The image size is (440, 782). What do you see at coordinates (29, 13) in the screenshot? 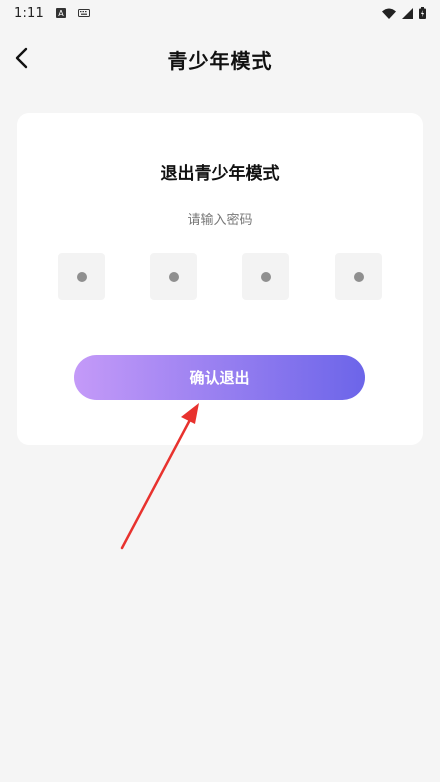
I see `status-time: 1:11` at bounding box center [29, 13].